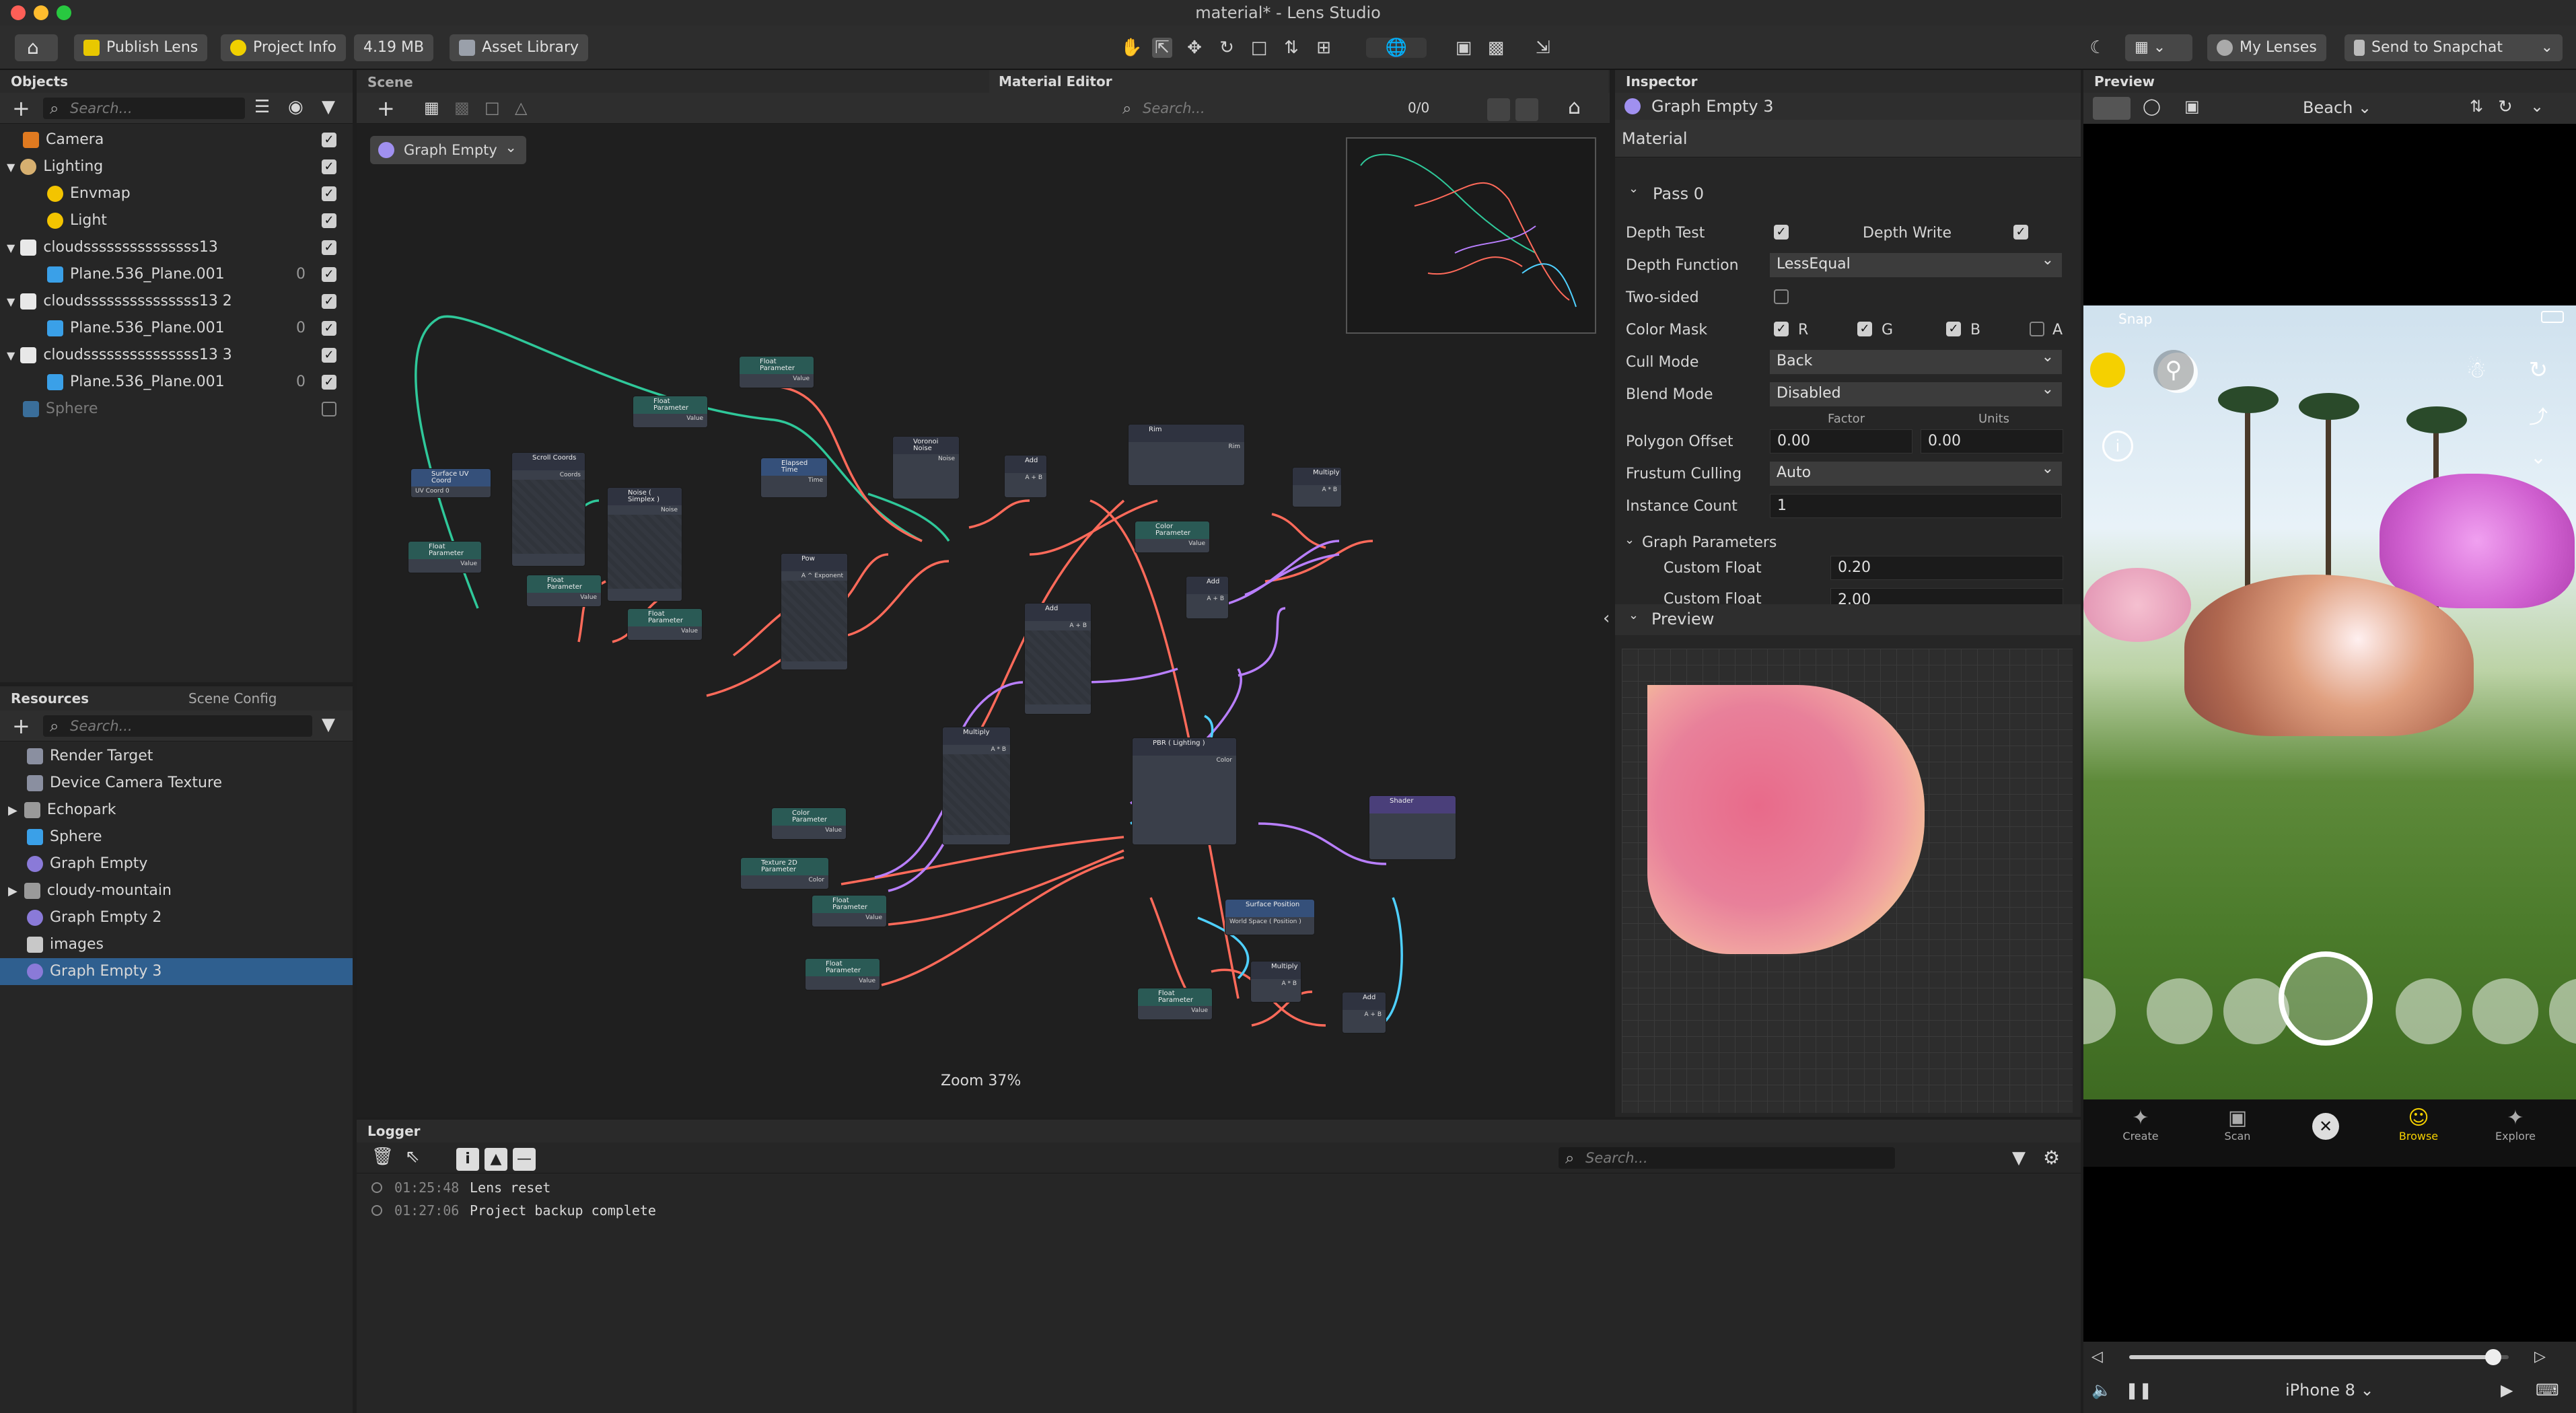 The image size is (2576, 1413). I want to click on my-lenses-button: My Lenses, so click(2266, 47).